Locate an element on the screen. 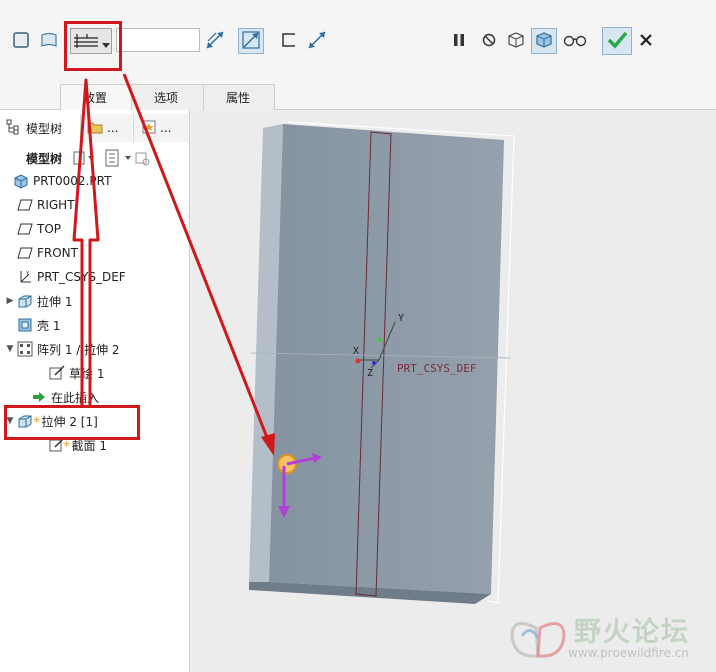 The image size is (716, 672). surface-button is located at coordinates (49, 41).